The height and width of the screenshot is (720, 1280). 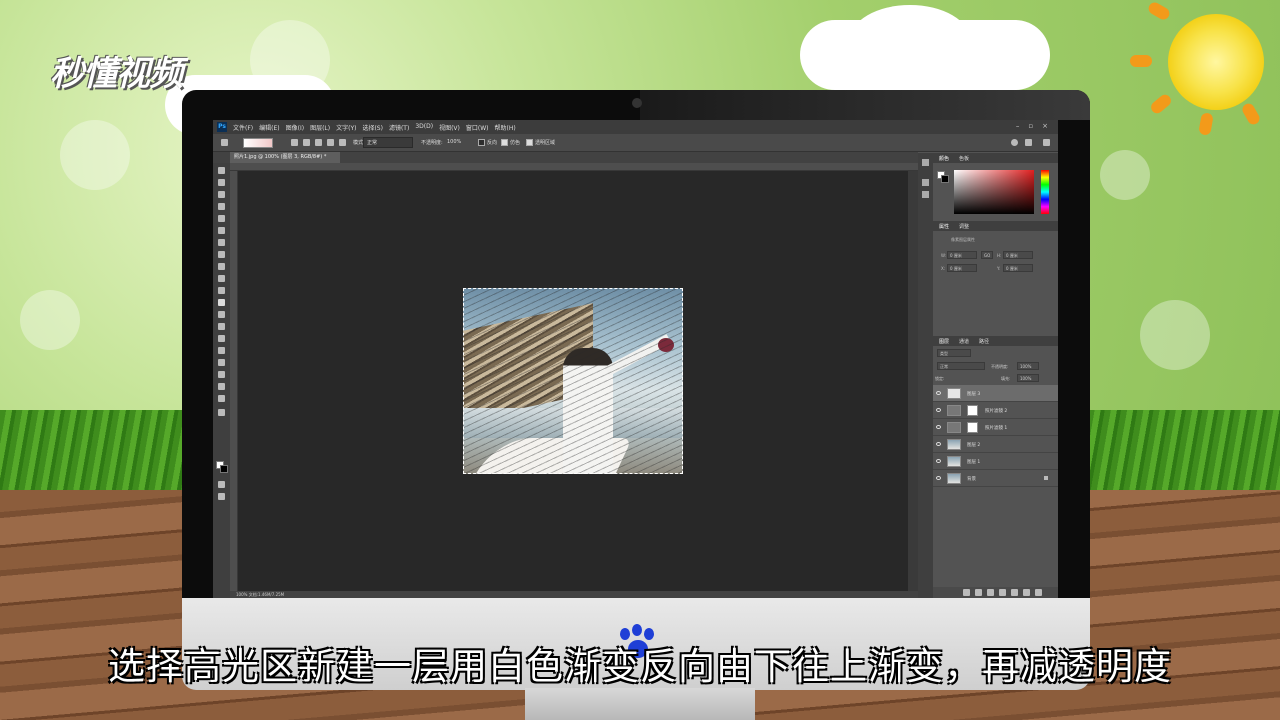 I want to click on adjustment-layer-icon, so click(x=1002, y=592).